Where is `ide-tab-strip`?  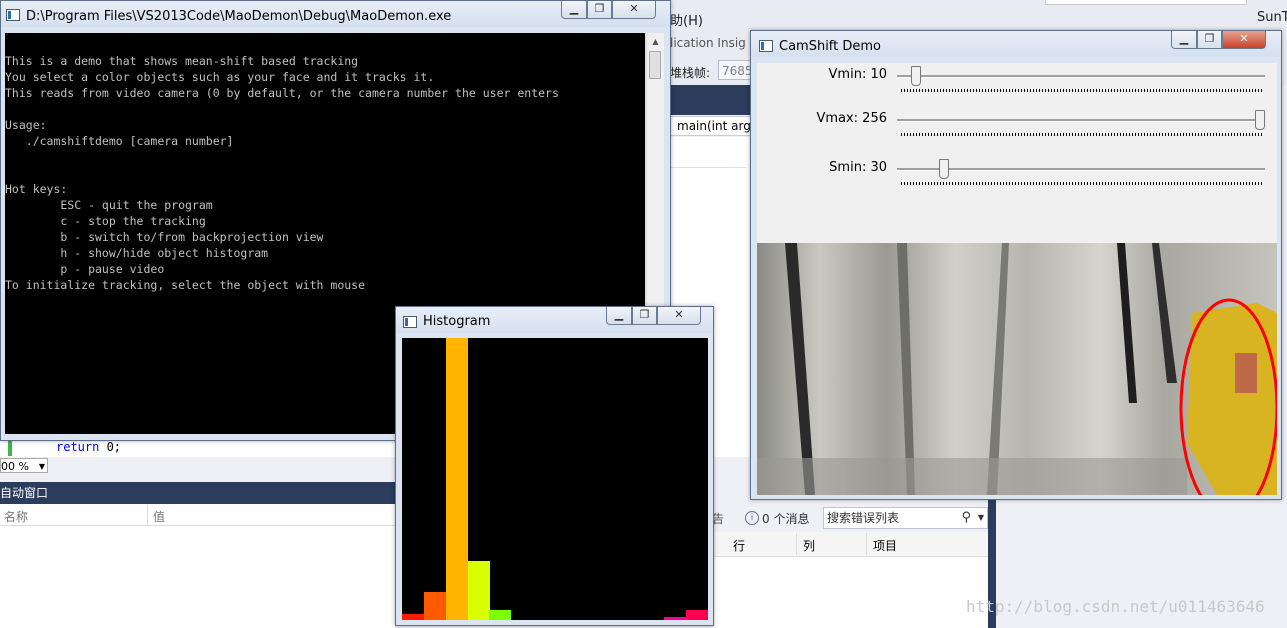
ide-tab-strip is located at coordinates (710, 100).